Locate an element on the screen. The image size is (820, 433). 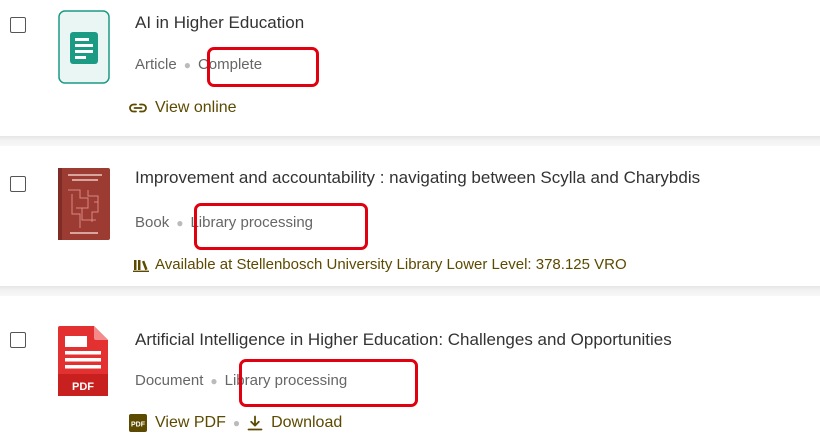
pdf-document-icon: PDF is located at coordinates (83, 361).